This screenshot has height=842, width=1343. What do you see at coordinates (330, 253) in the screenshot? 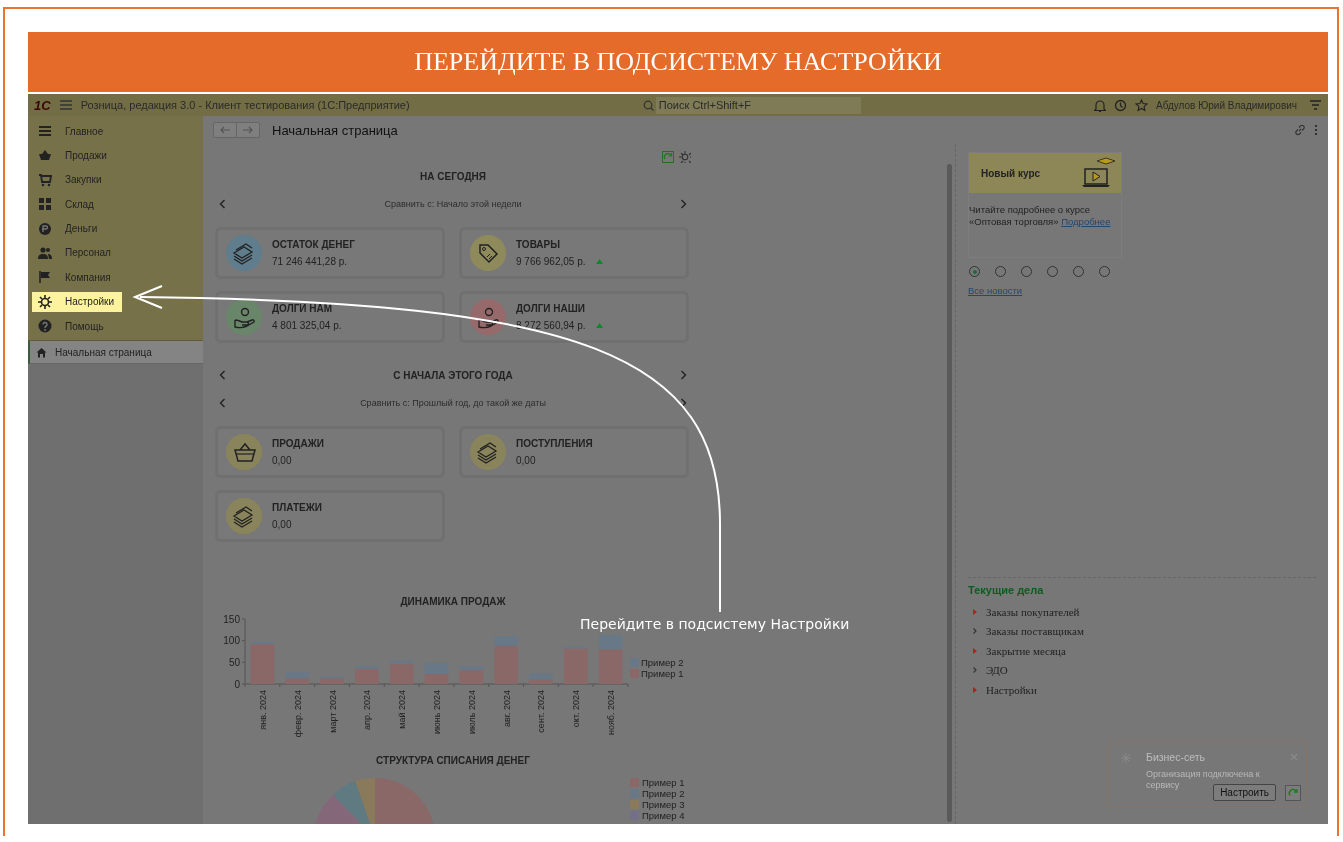
I see `indicator-card: ОСТАТОК ДЕНЕГ 71 246 441,28 р.` at bounding box center [330, 253].